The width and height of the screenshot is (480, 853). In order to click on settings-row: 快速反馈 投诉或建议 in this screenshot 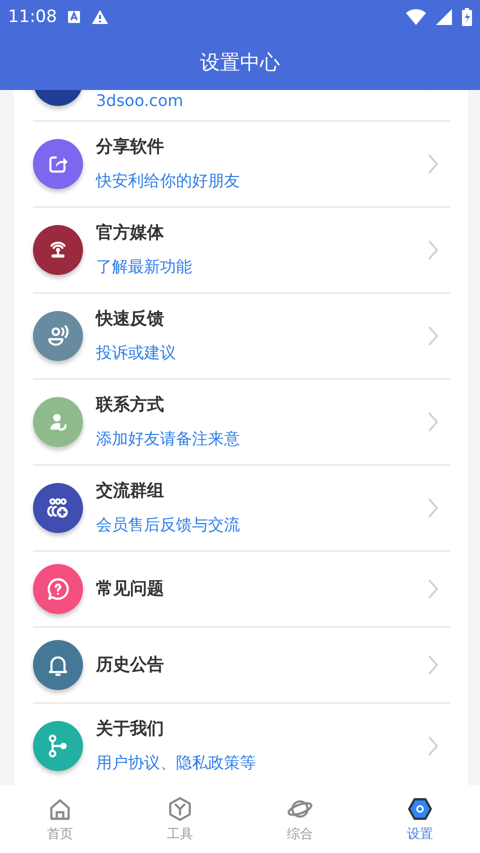, I will do `click(241, 337)`.